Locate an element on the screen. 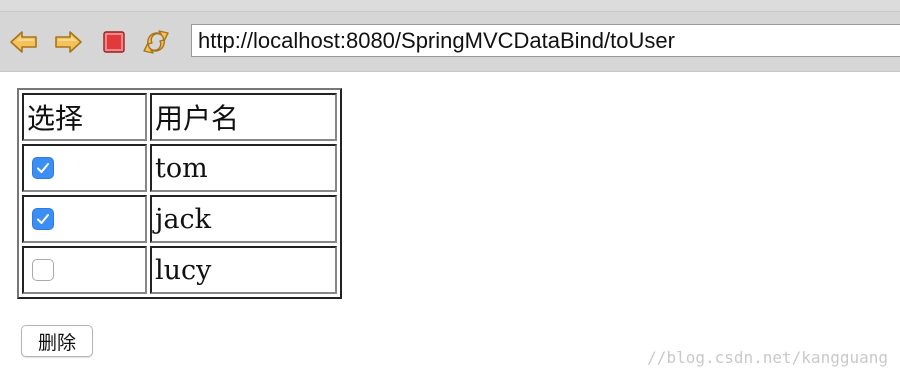  stop-icon is located at coordinates (114, 42).